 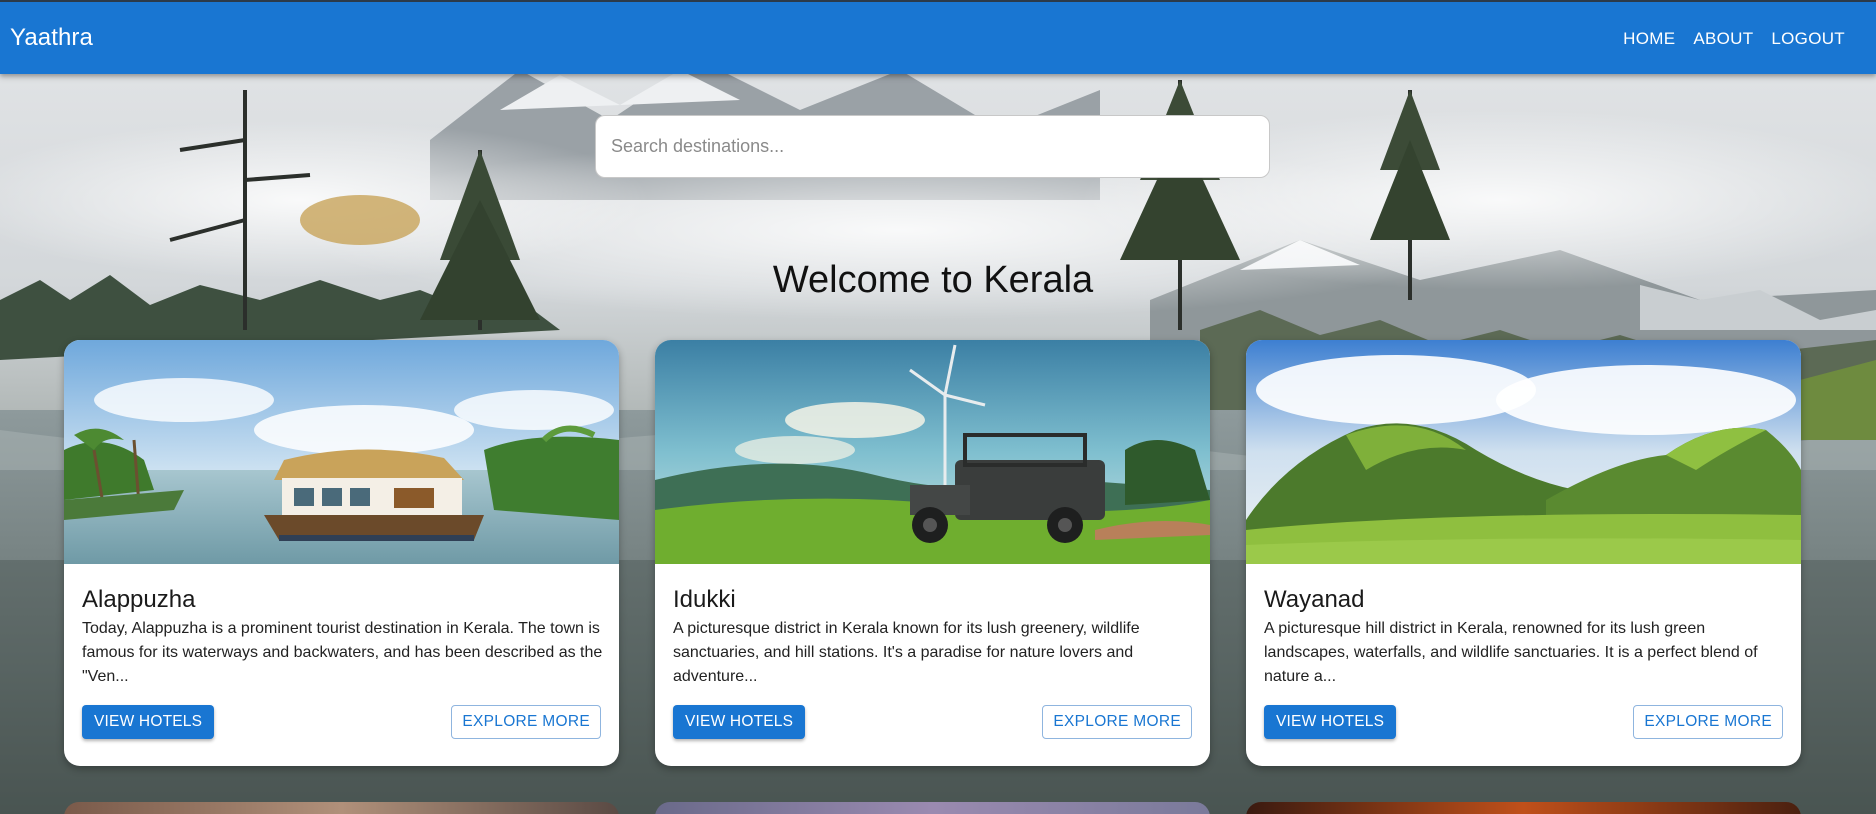 What do you see at coordinates (1314, 599) in the screenshot?
I see `card-title: Wayanad` at bounding box center [1314, 599].